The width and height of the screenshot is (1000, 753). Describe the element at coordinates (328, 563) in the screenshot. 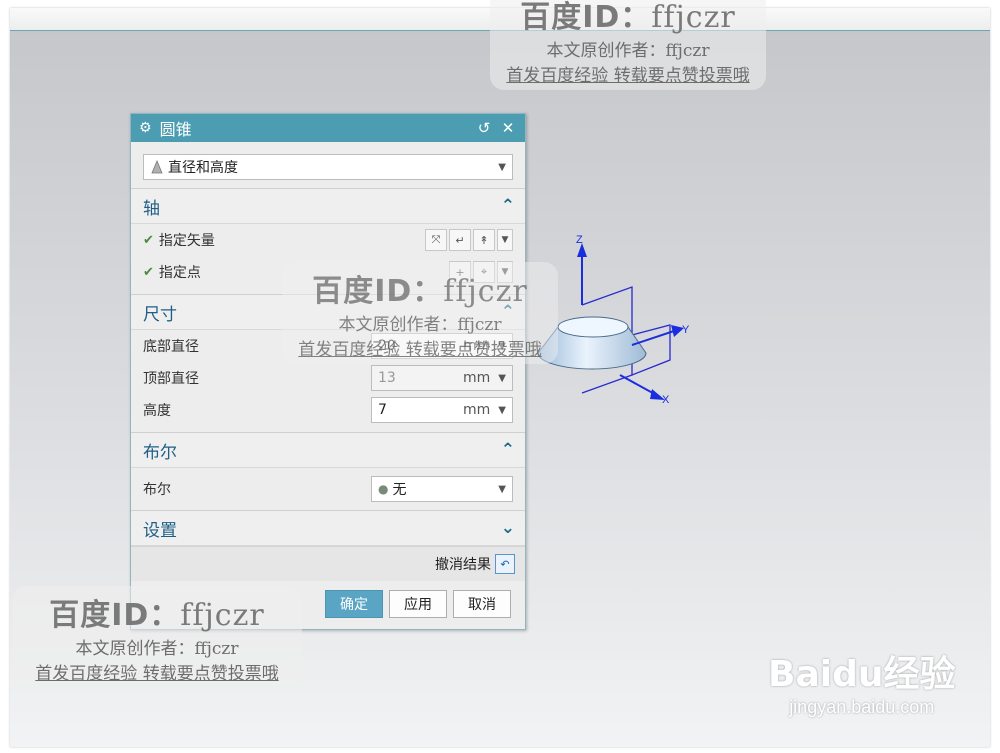

I see `undo-row: 撤消结果 ↶` at that location.